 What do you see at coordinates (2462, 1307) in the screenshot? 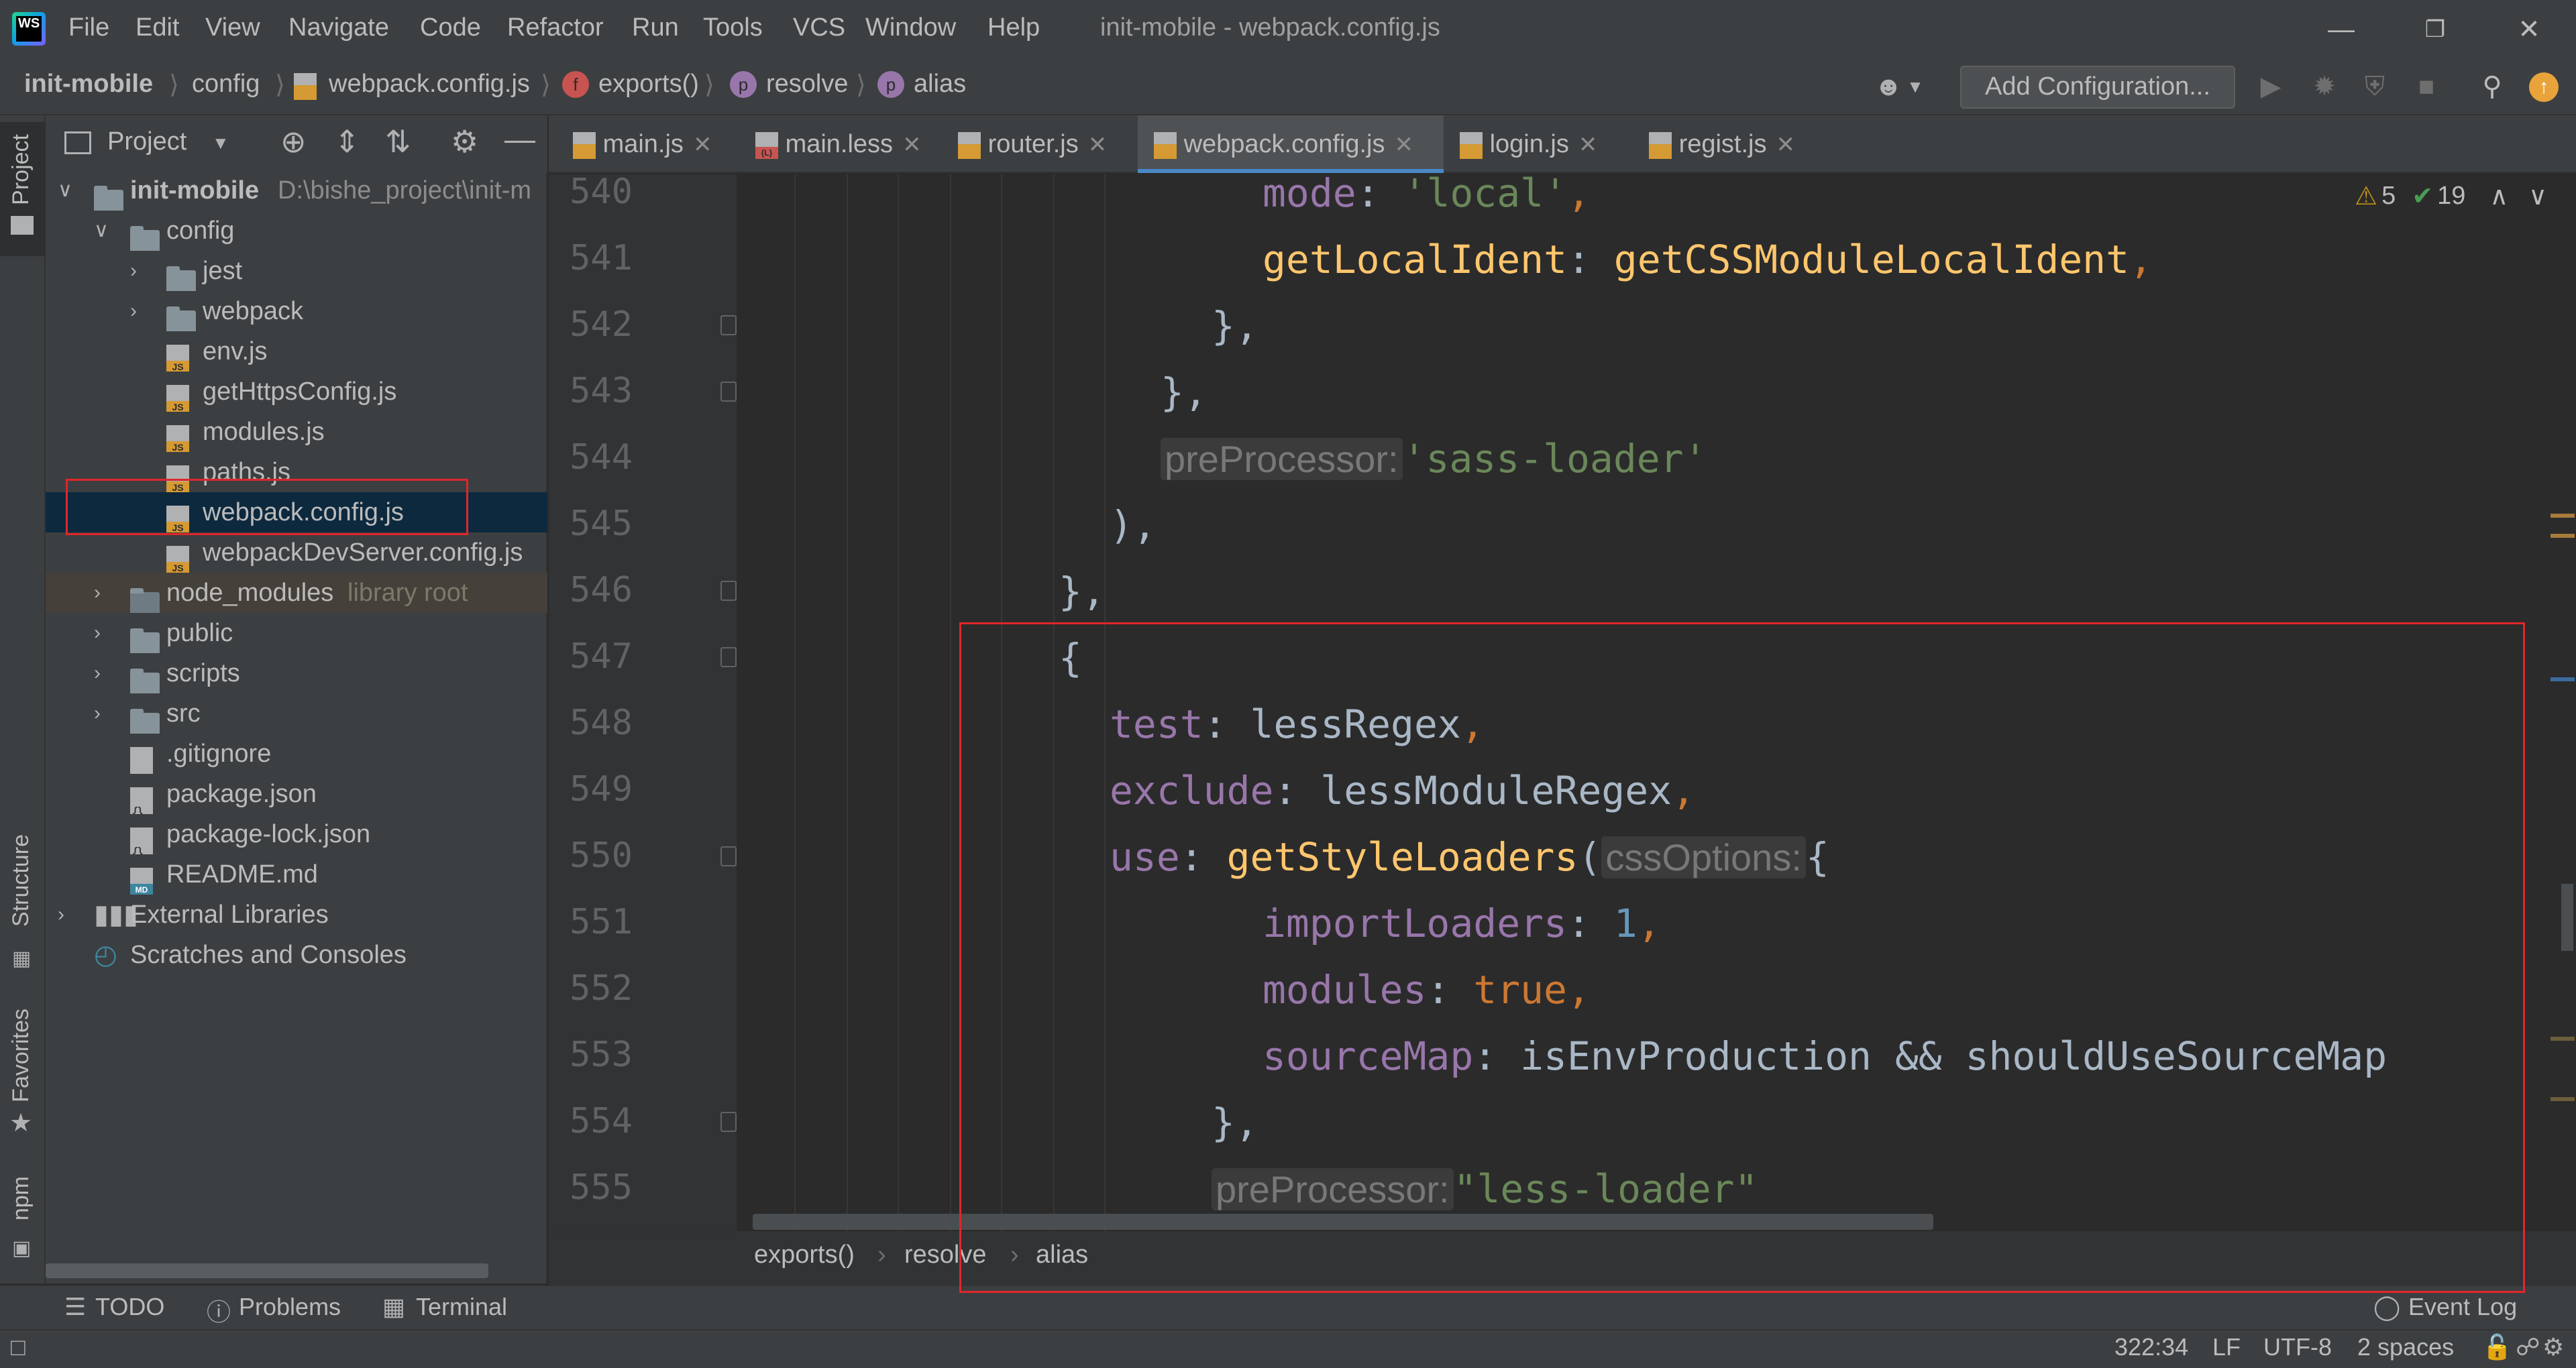
I see `event-log-tool-button: Event Log` at bounding box center [2462, 1307].